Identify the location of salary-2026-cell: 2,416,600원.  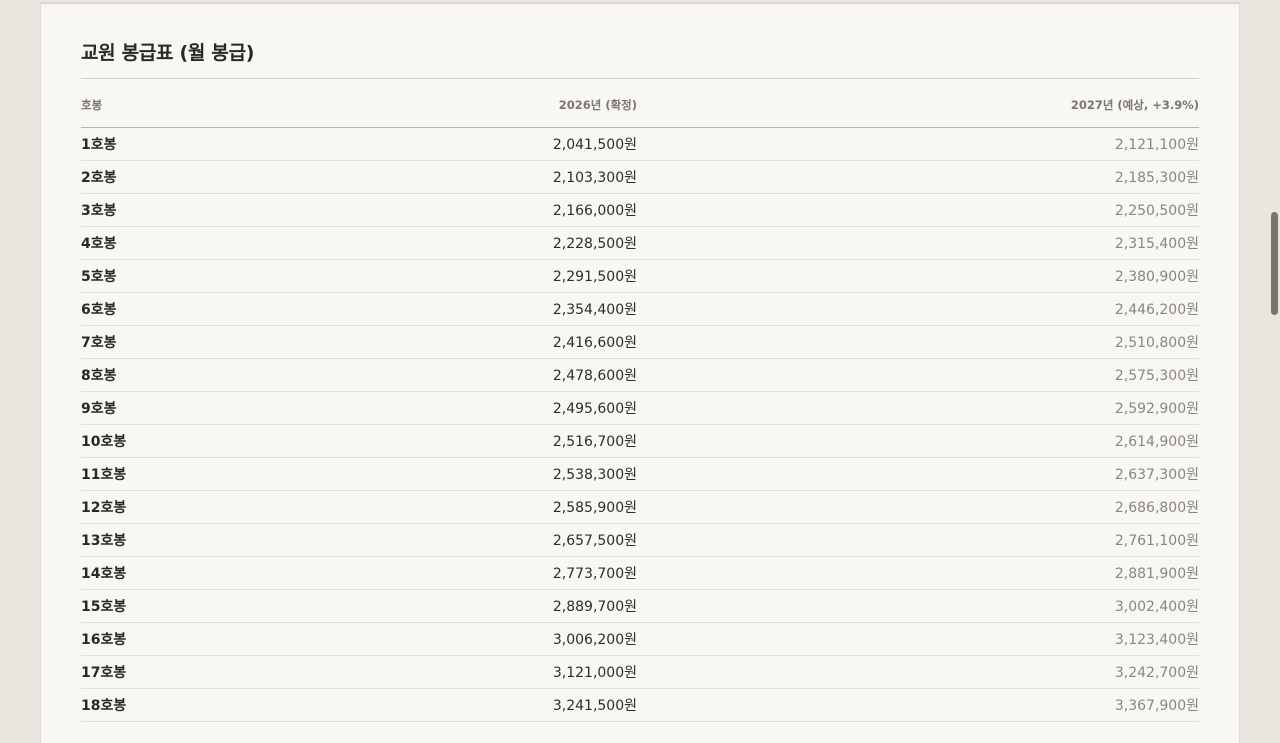
(459, 342).